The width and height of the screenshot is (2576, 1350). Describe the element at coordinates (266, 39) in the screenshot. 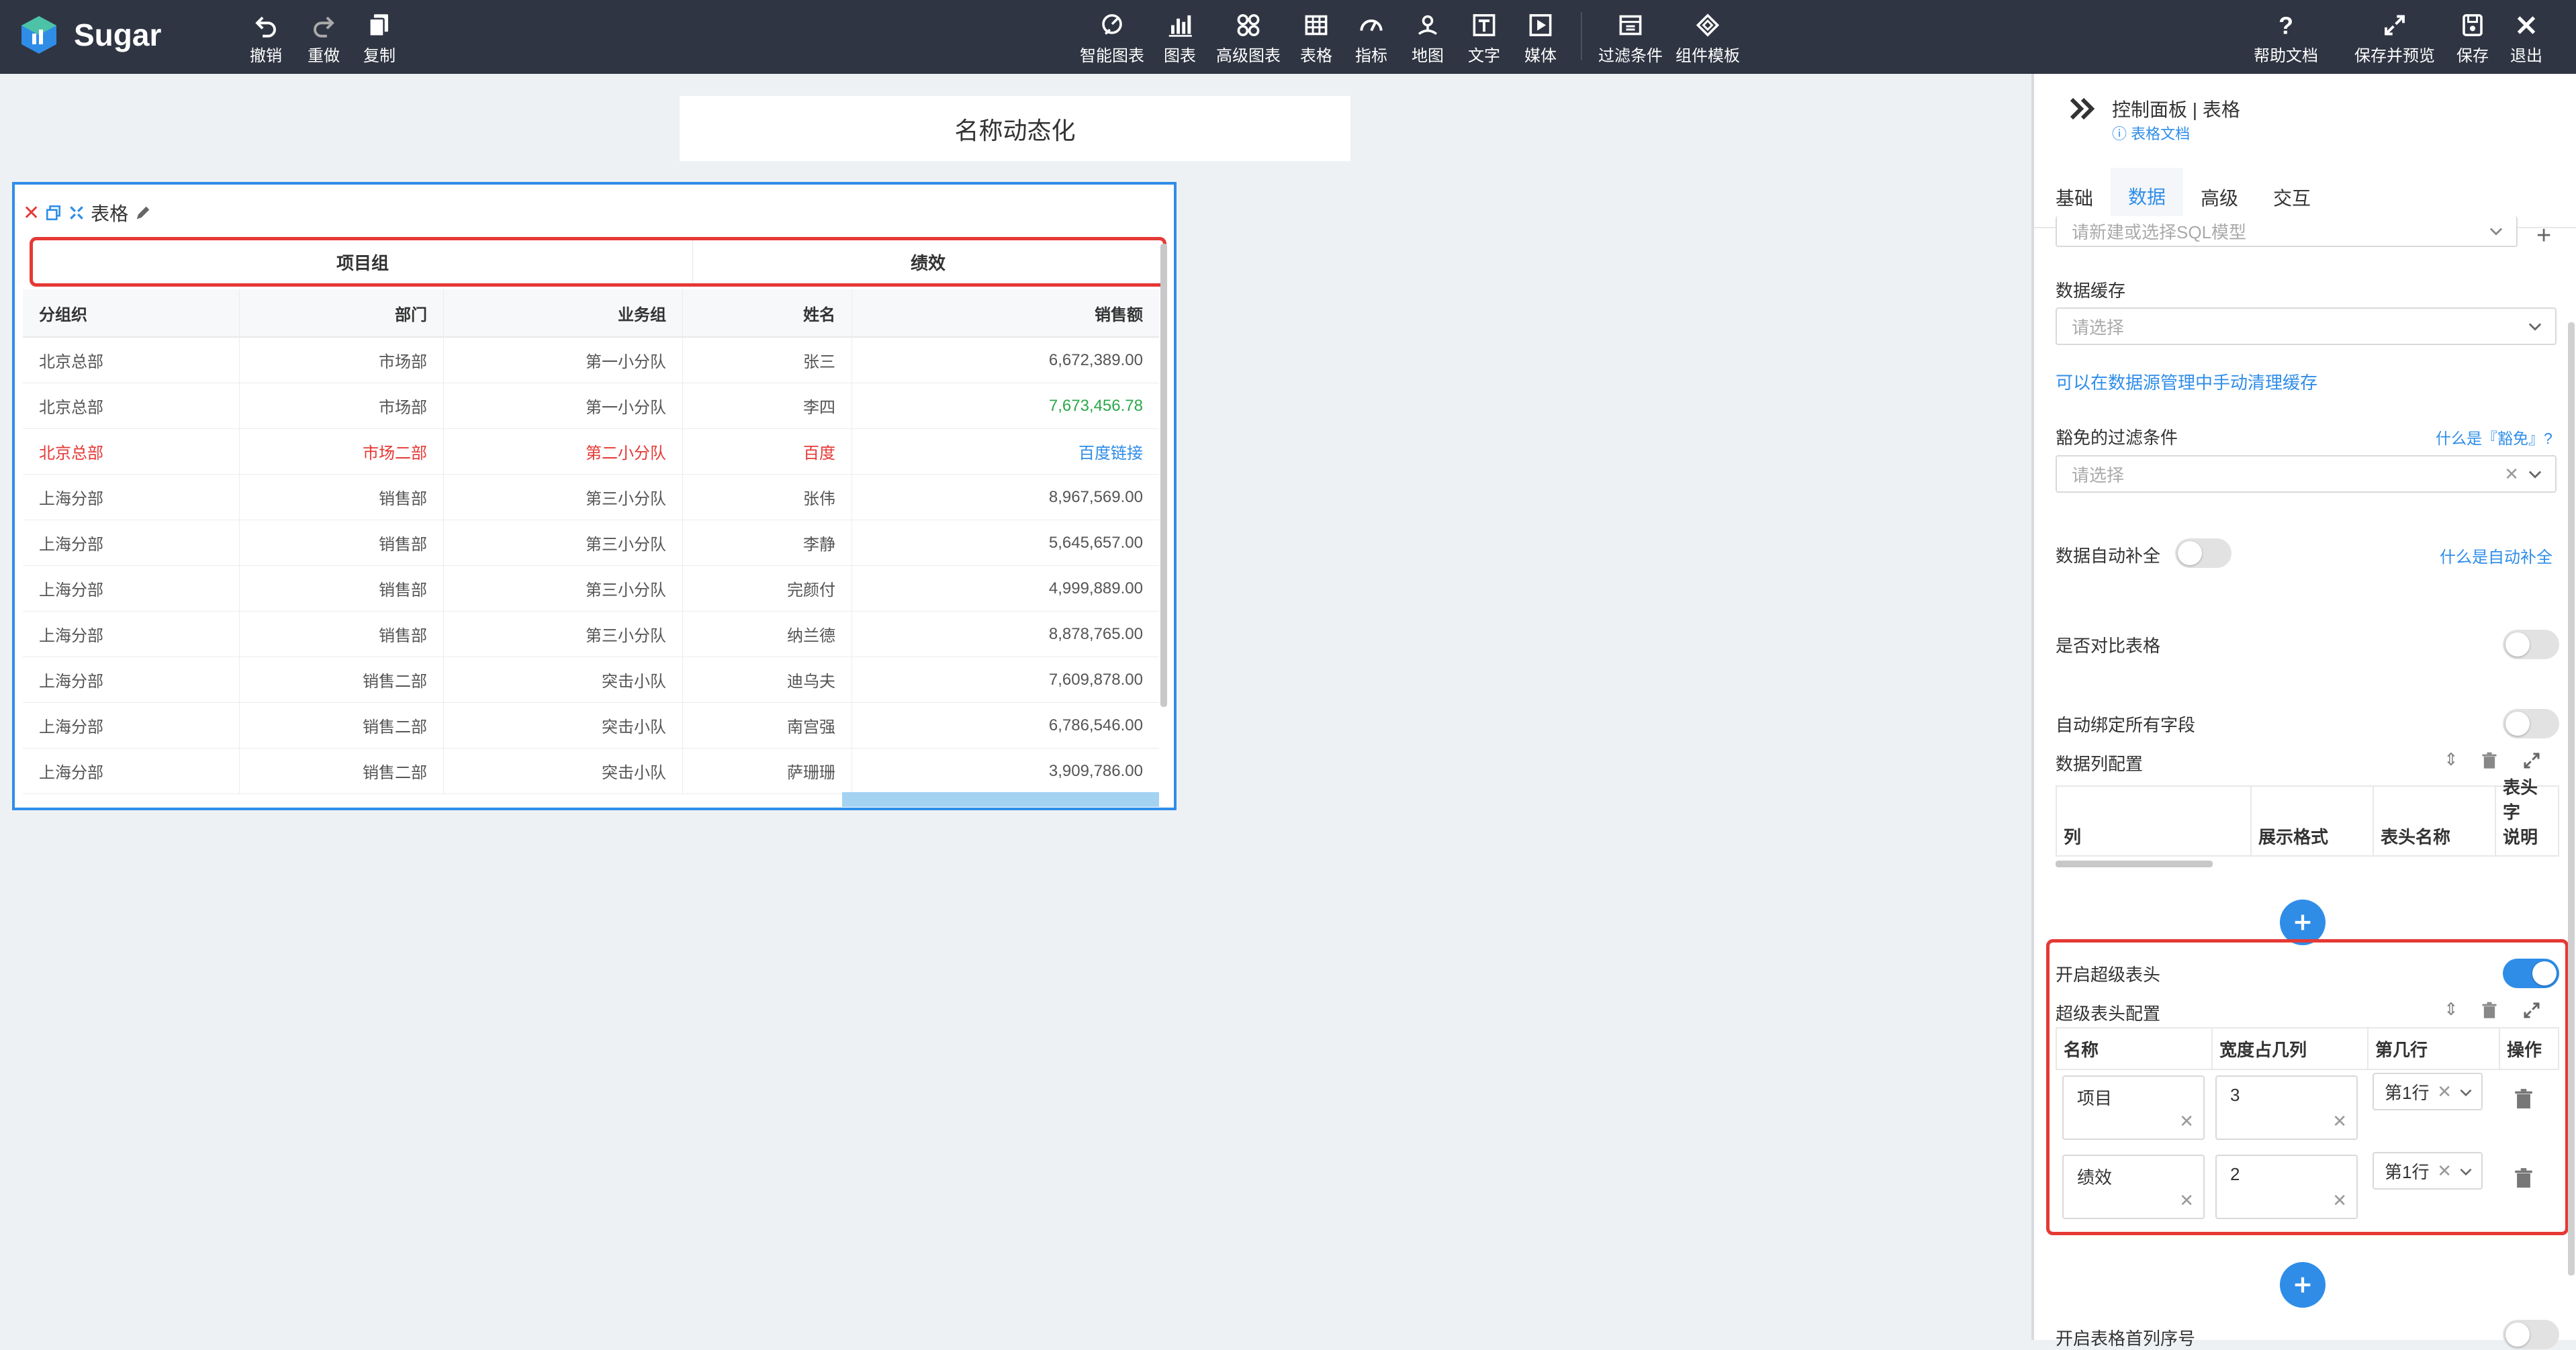

I see `undo-button: 撤销` at that location.